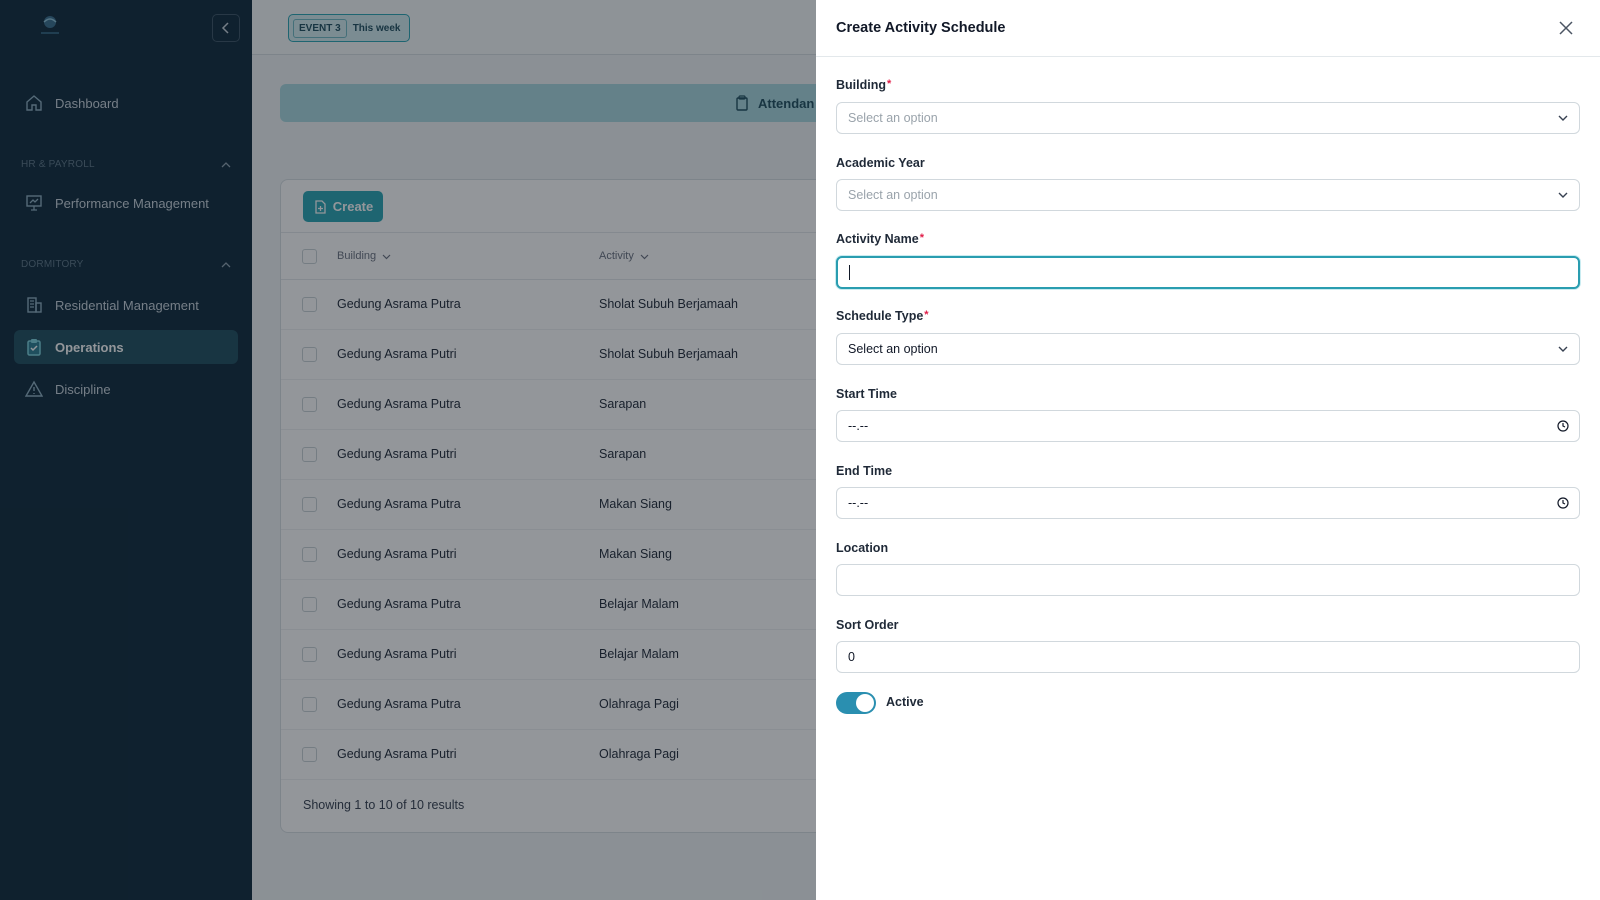 The image size is (1600, 900). I want to click on label-text: Sort Order, so click(867, 625).